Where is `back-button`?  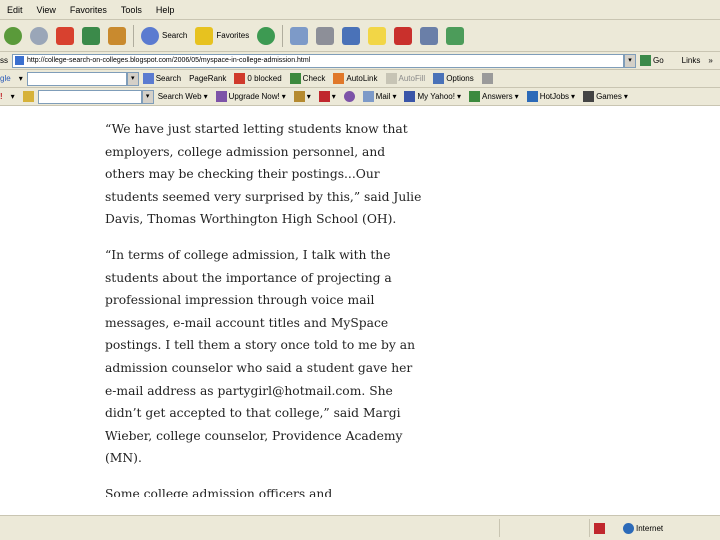
back-button is located at coordinates (13, 35).